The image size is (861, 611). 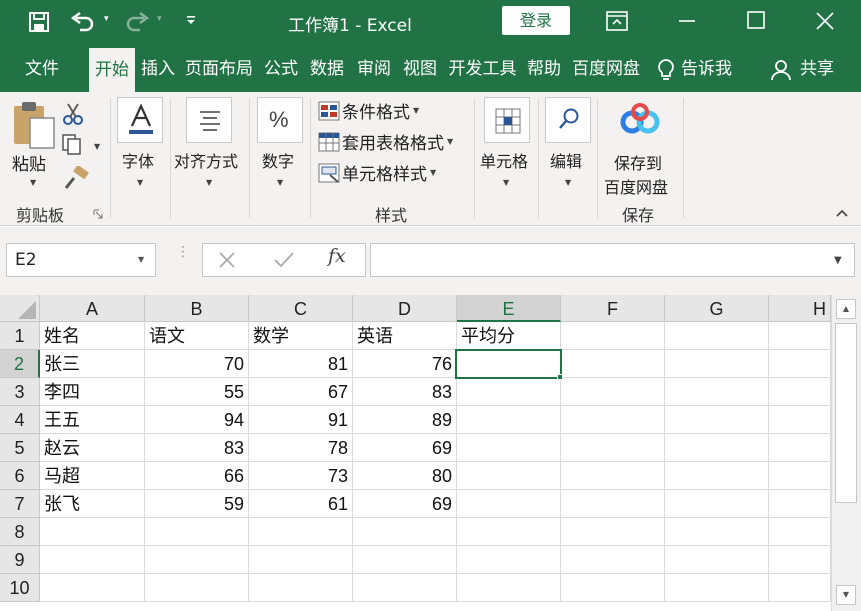 What do you see at coordinates (842, 213) in the screenshot?
I see `collapse-ribbon-icon` at bounding box center [842, 213].